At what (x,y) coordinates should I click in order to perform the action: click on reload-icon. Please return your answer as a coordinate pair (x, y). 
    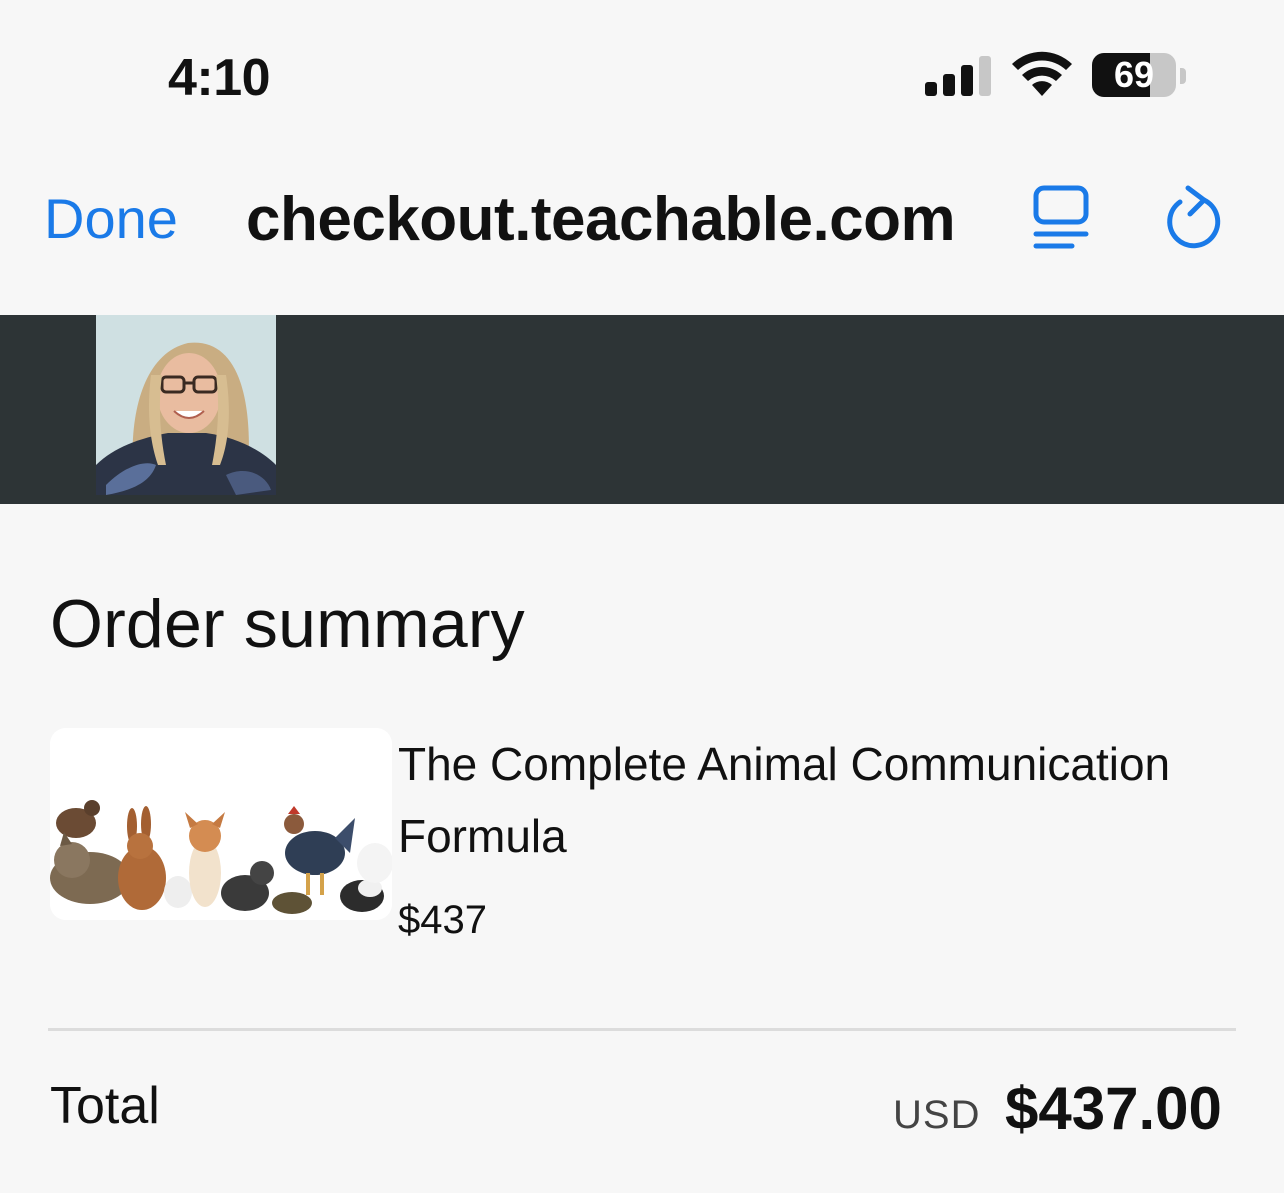
    Looking at the image, I should click on (1191, 218).